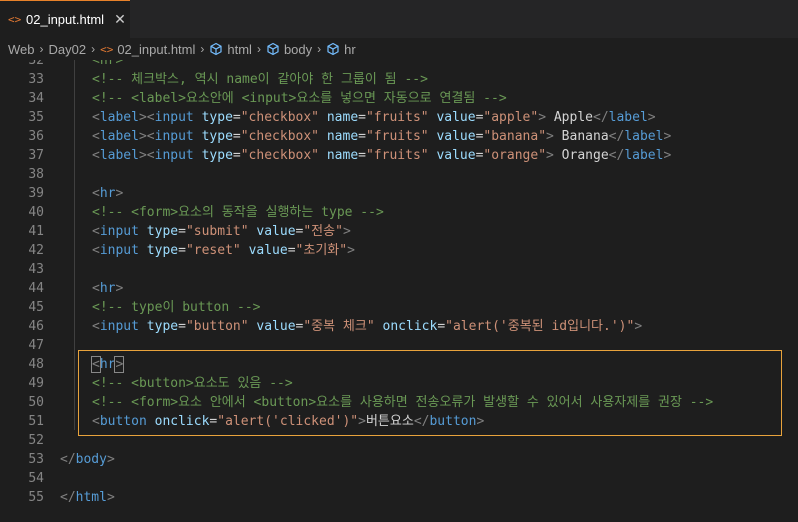  I want to click on breadcrumb-item-html: html, so click(230, 49).